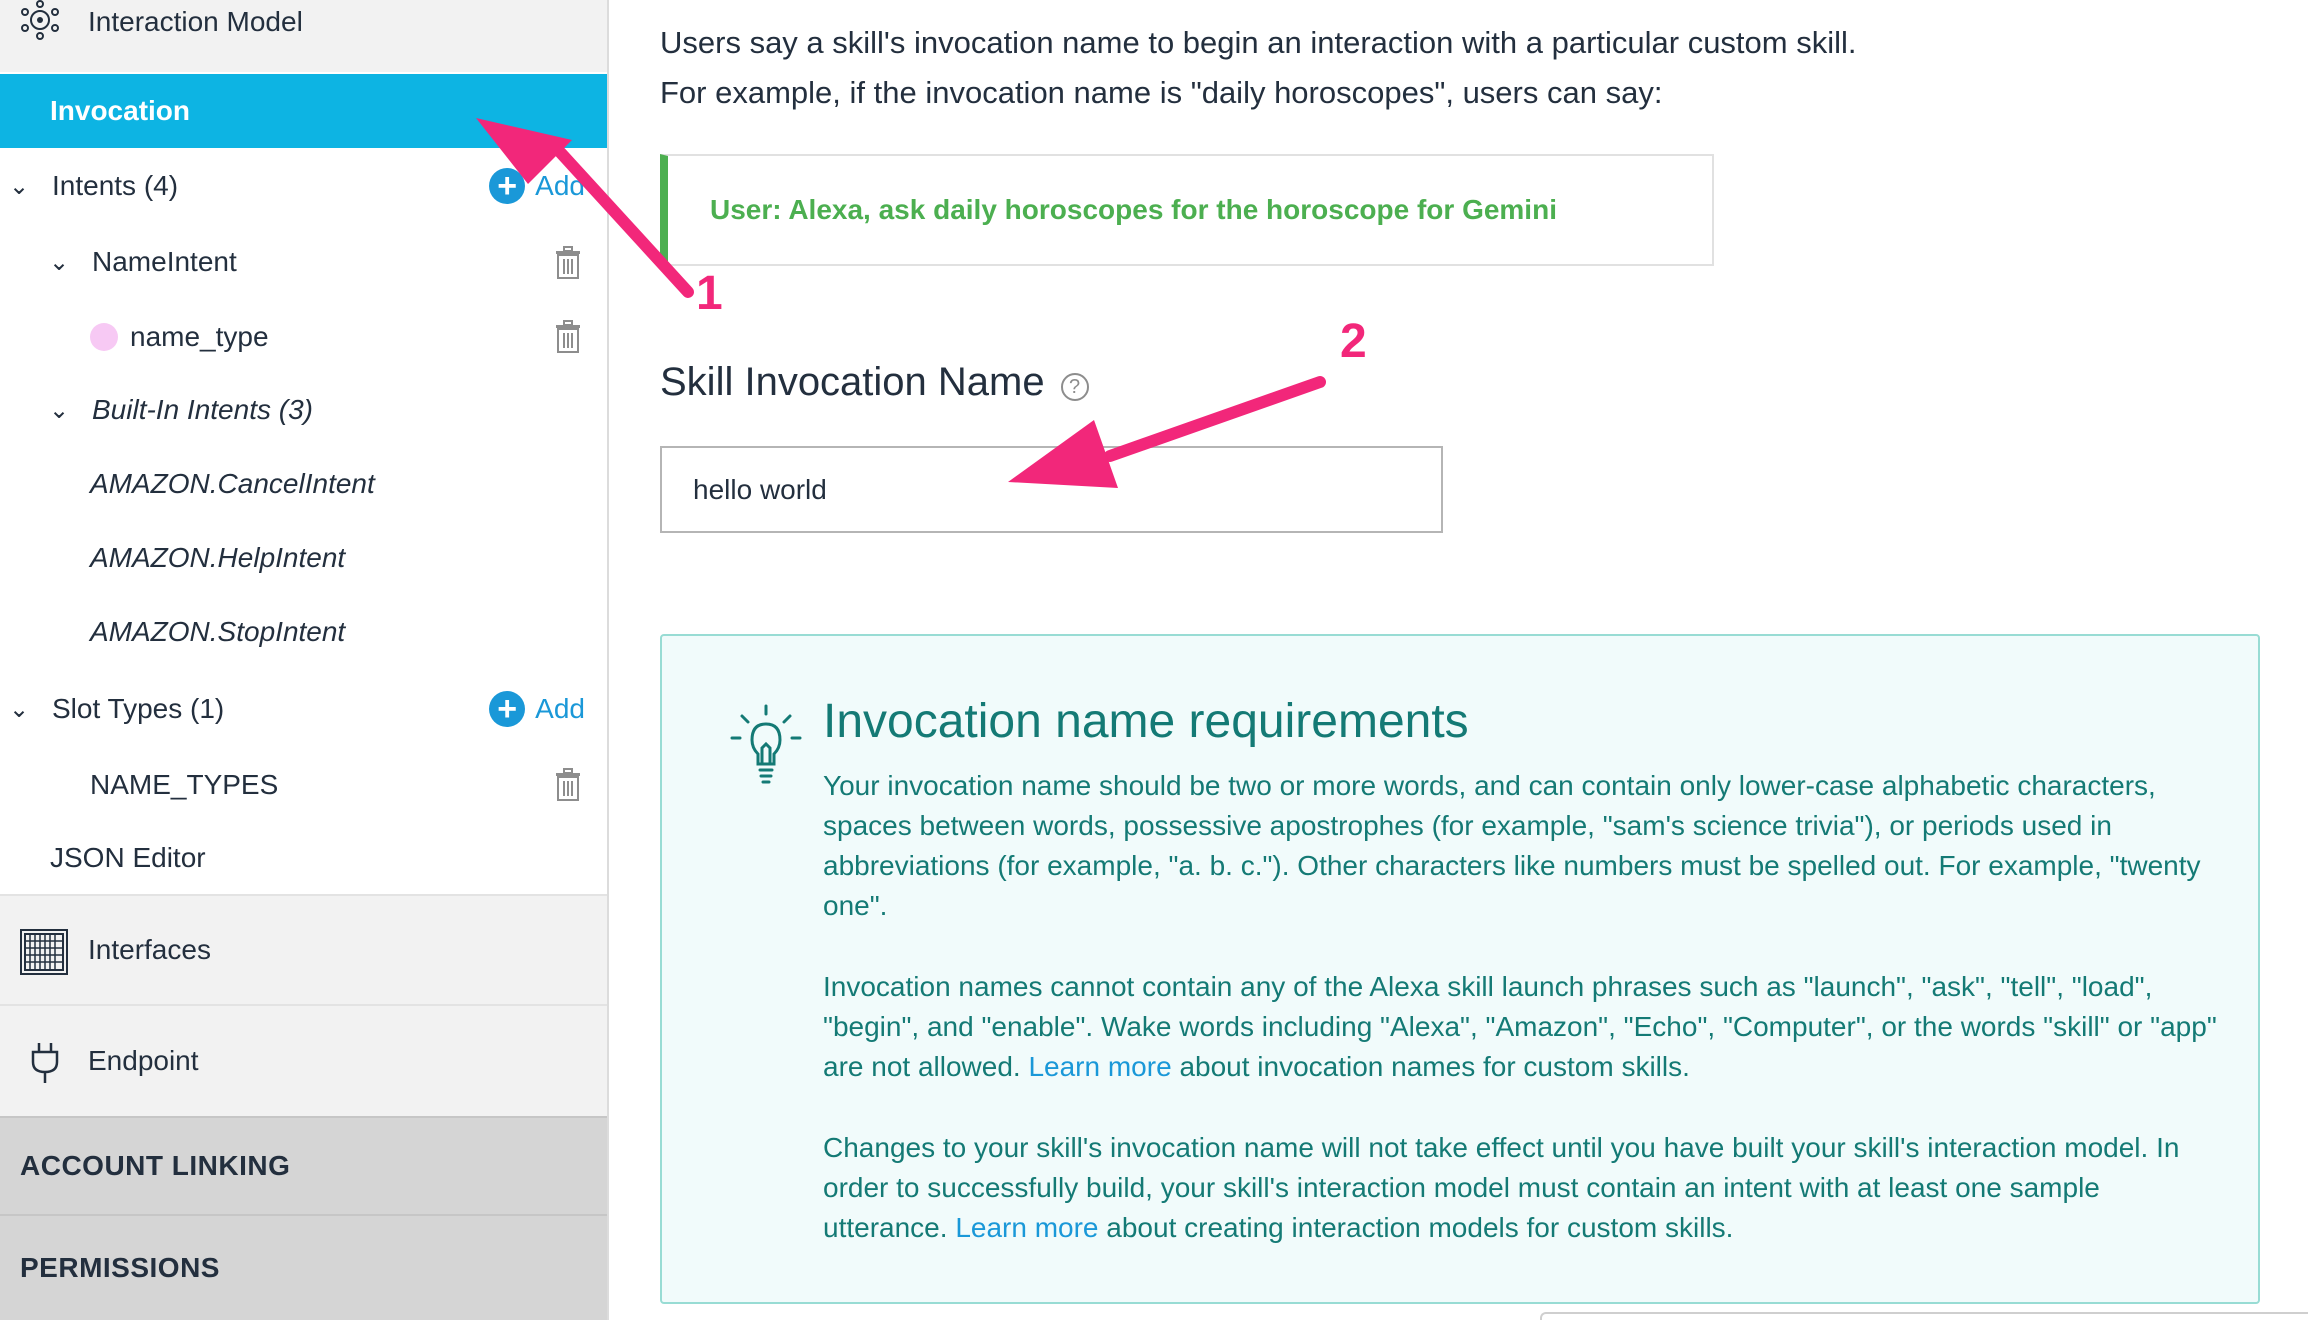 The width and height of the screenshot is (2308, 1320). What do you see at coordinates (303, 949) in the screenshot?
I see `sidebar-item-interfaces: Interfaces` at bounding box center [303, 949].